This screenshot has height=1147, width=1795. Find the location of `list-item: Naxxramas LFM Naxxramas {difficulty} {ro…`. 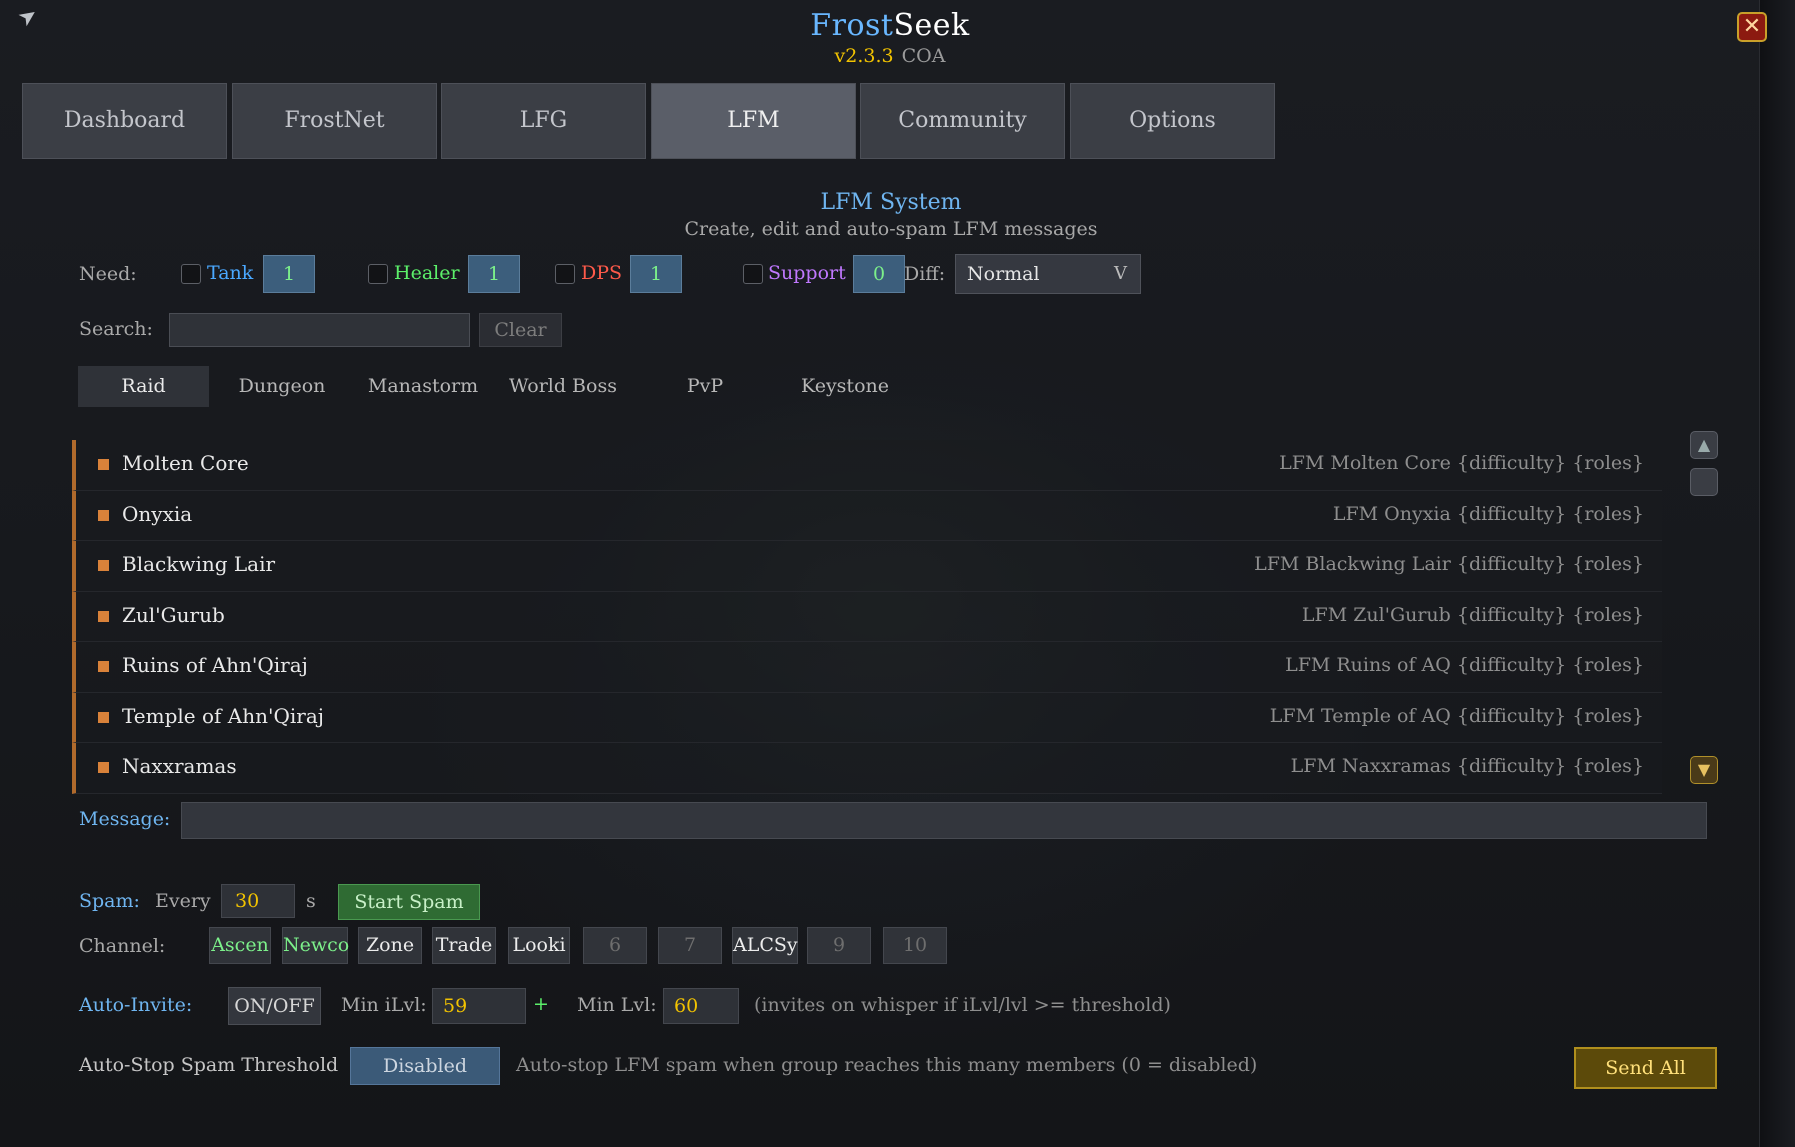

list-item: Naxxramas LFM Naxxramas {difficulty} {ro… is located at coordinates (867, 768).